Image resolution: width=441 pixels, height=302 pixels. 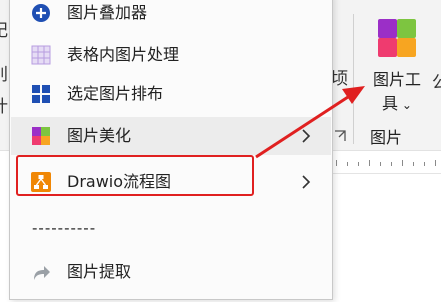 I want to click on ruler, so click(x=385, y=162).